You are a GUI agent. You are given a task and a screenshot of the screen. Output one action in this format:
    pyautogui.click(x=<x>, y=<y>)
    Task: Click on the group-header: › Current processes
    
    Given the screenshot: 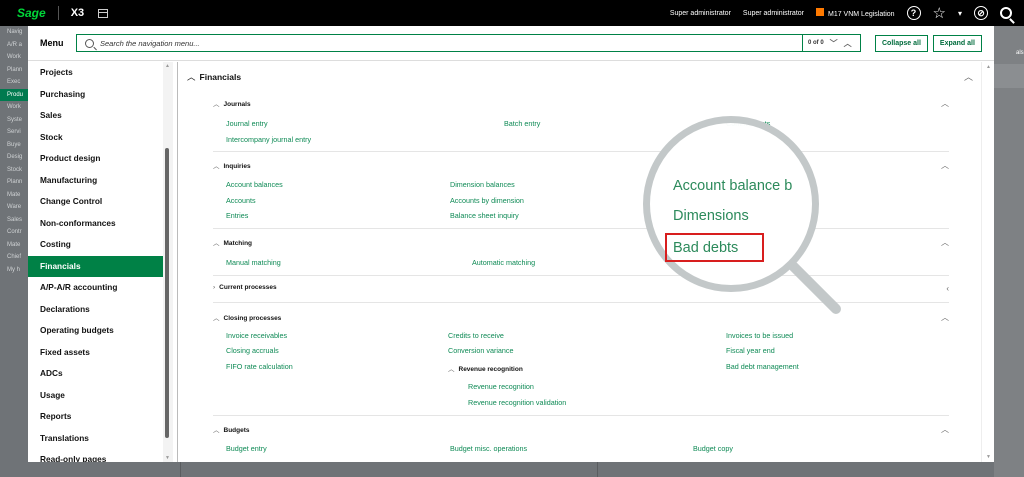 What is the action you would take?
    pyautogui.click(x=245, y=287)
    